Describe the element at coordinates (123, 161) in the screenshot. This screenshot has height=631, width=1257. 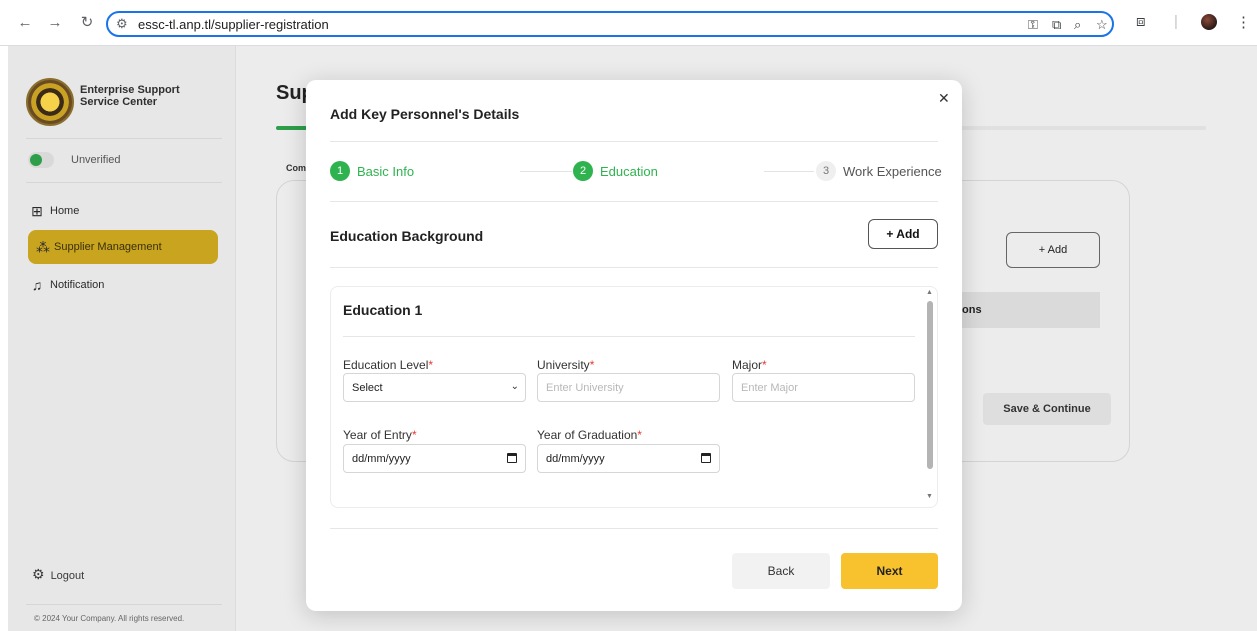
I see `verification-status: Unverified` at that location.